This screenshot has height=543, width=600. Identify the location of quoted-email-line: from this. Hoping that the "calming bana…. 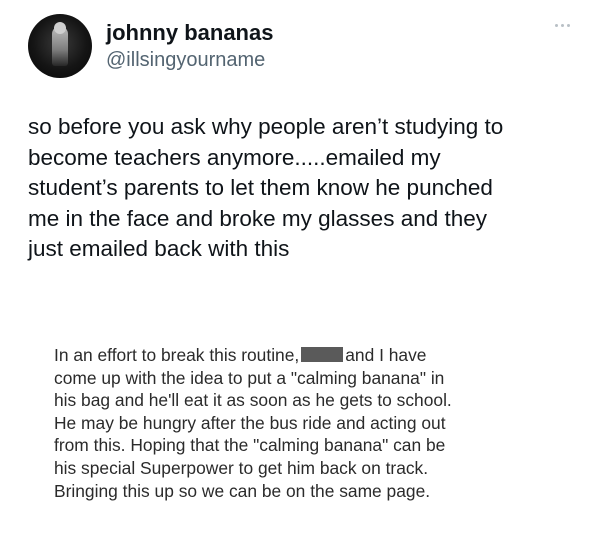
(250, 445).